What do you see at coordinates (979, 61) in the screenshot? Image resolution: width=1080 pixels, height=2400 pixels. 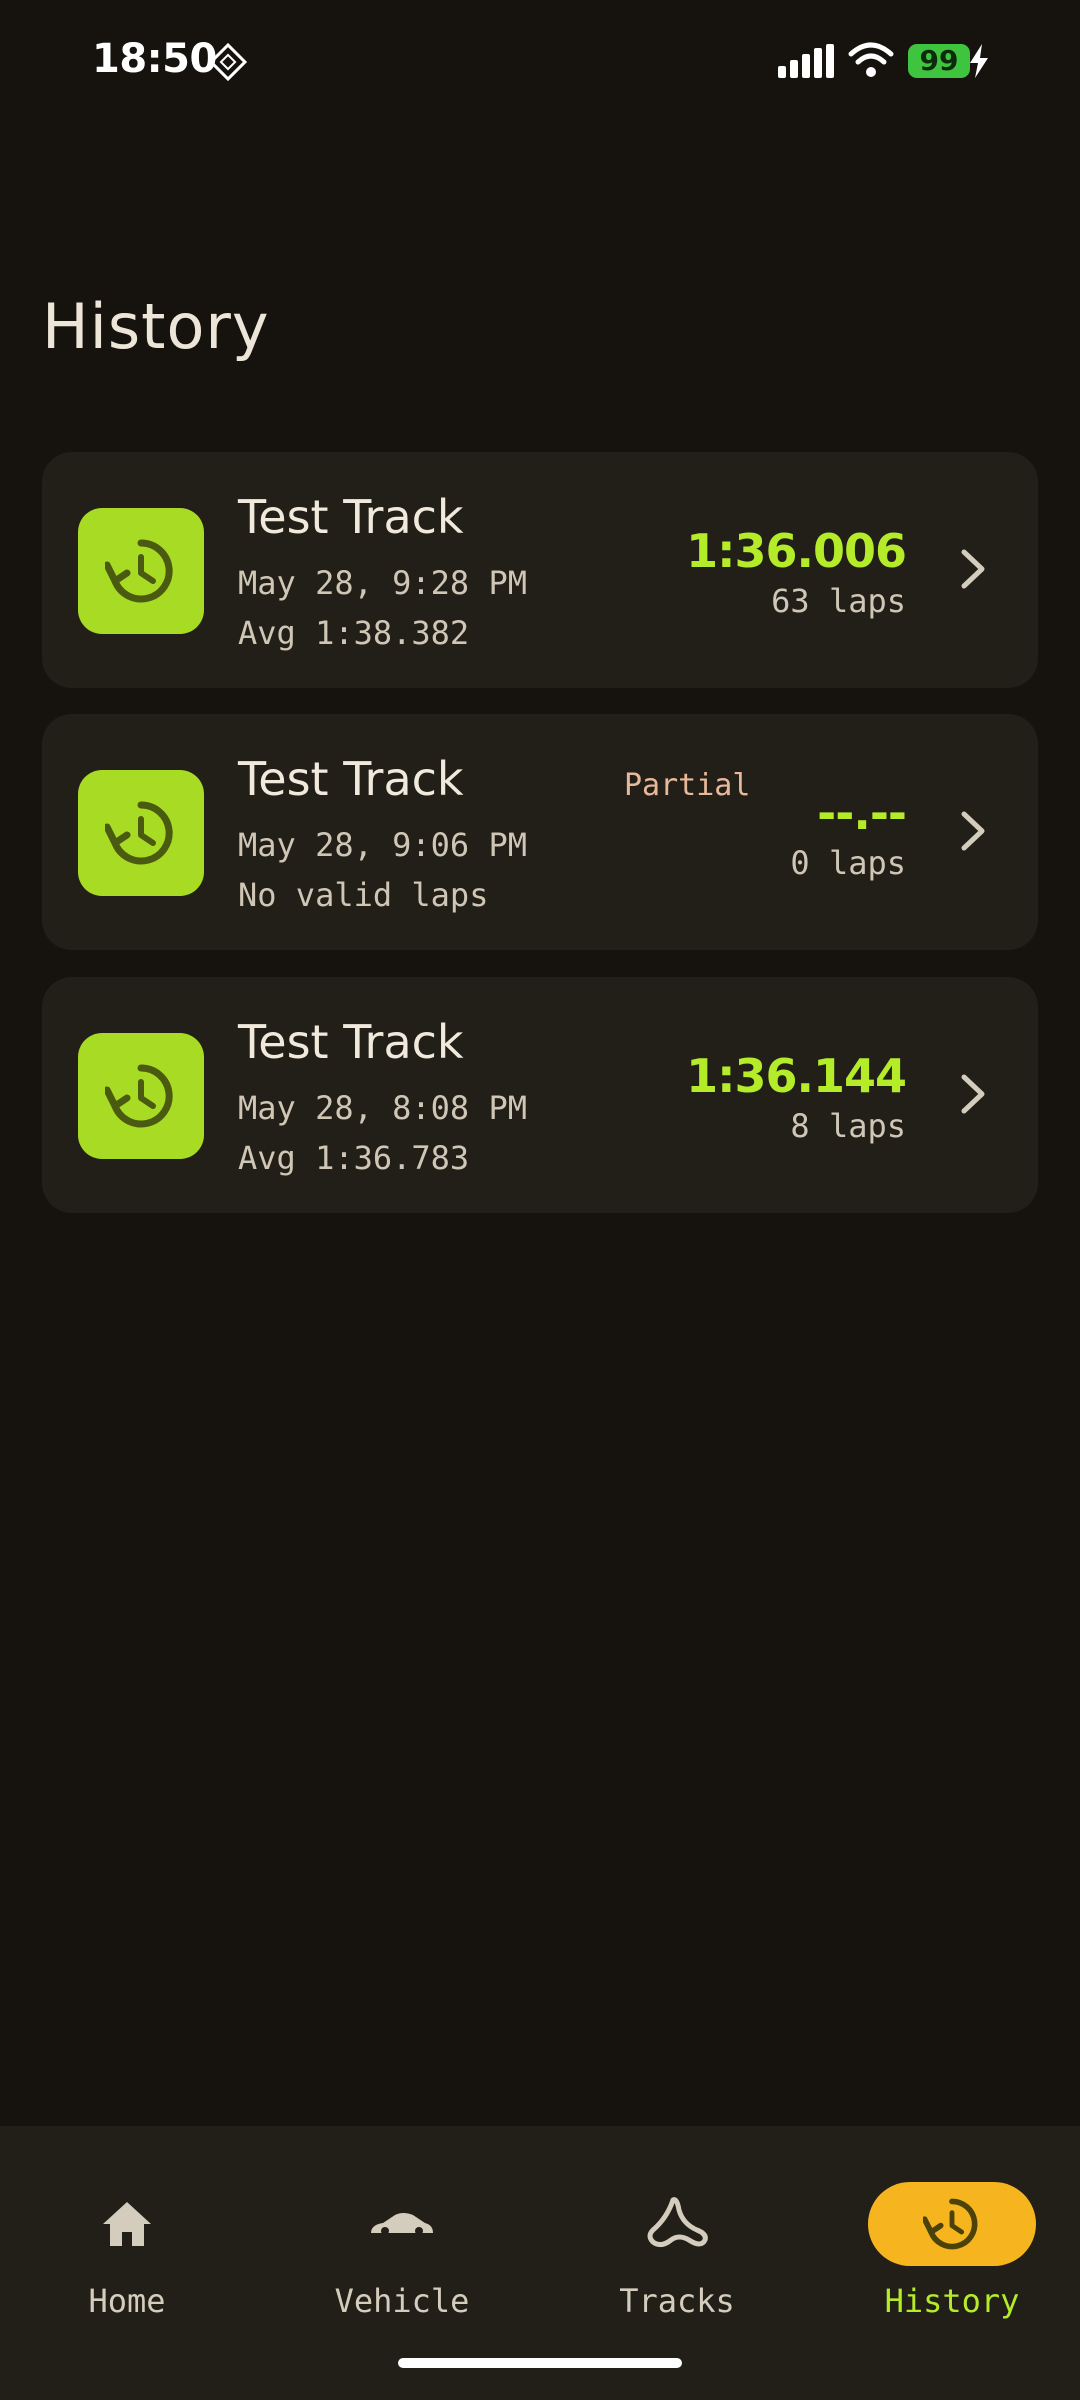 I see `charging-icon` at bounding box center [979, 61].